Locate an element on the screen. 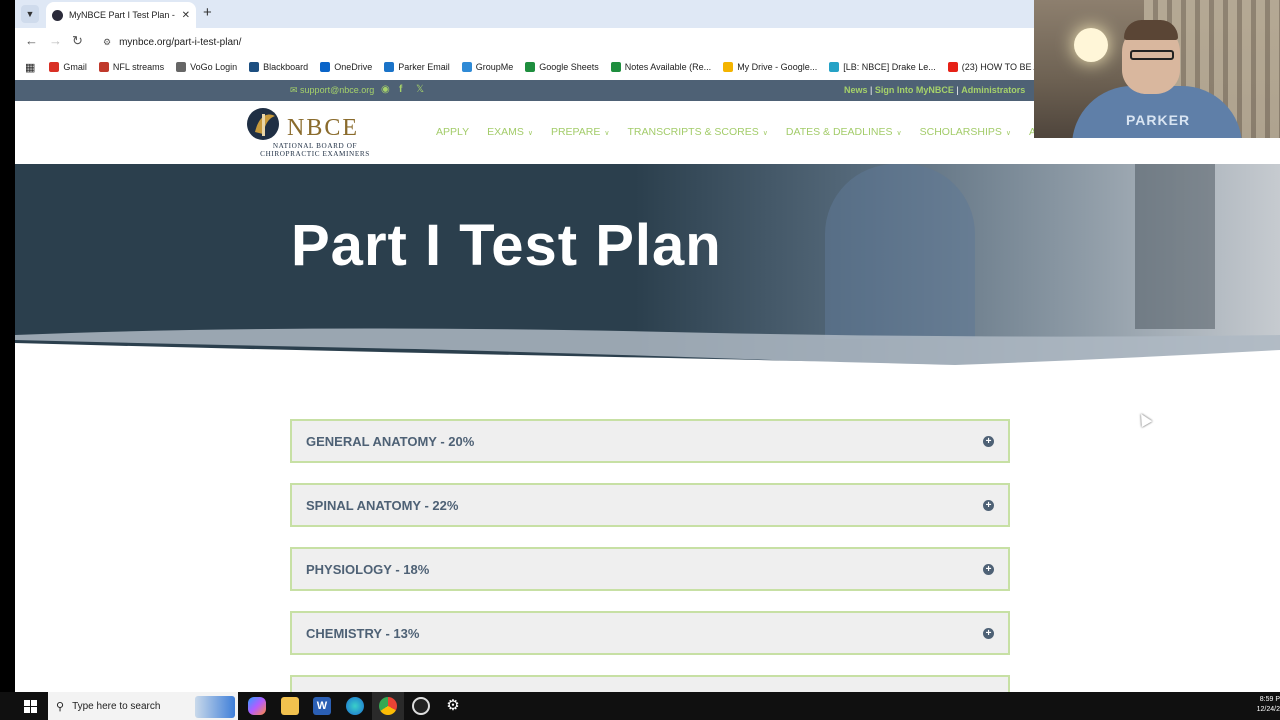  top-right-links: News | Sign Into MyNBCE | Administrators is located at coordinates (935, 90).